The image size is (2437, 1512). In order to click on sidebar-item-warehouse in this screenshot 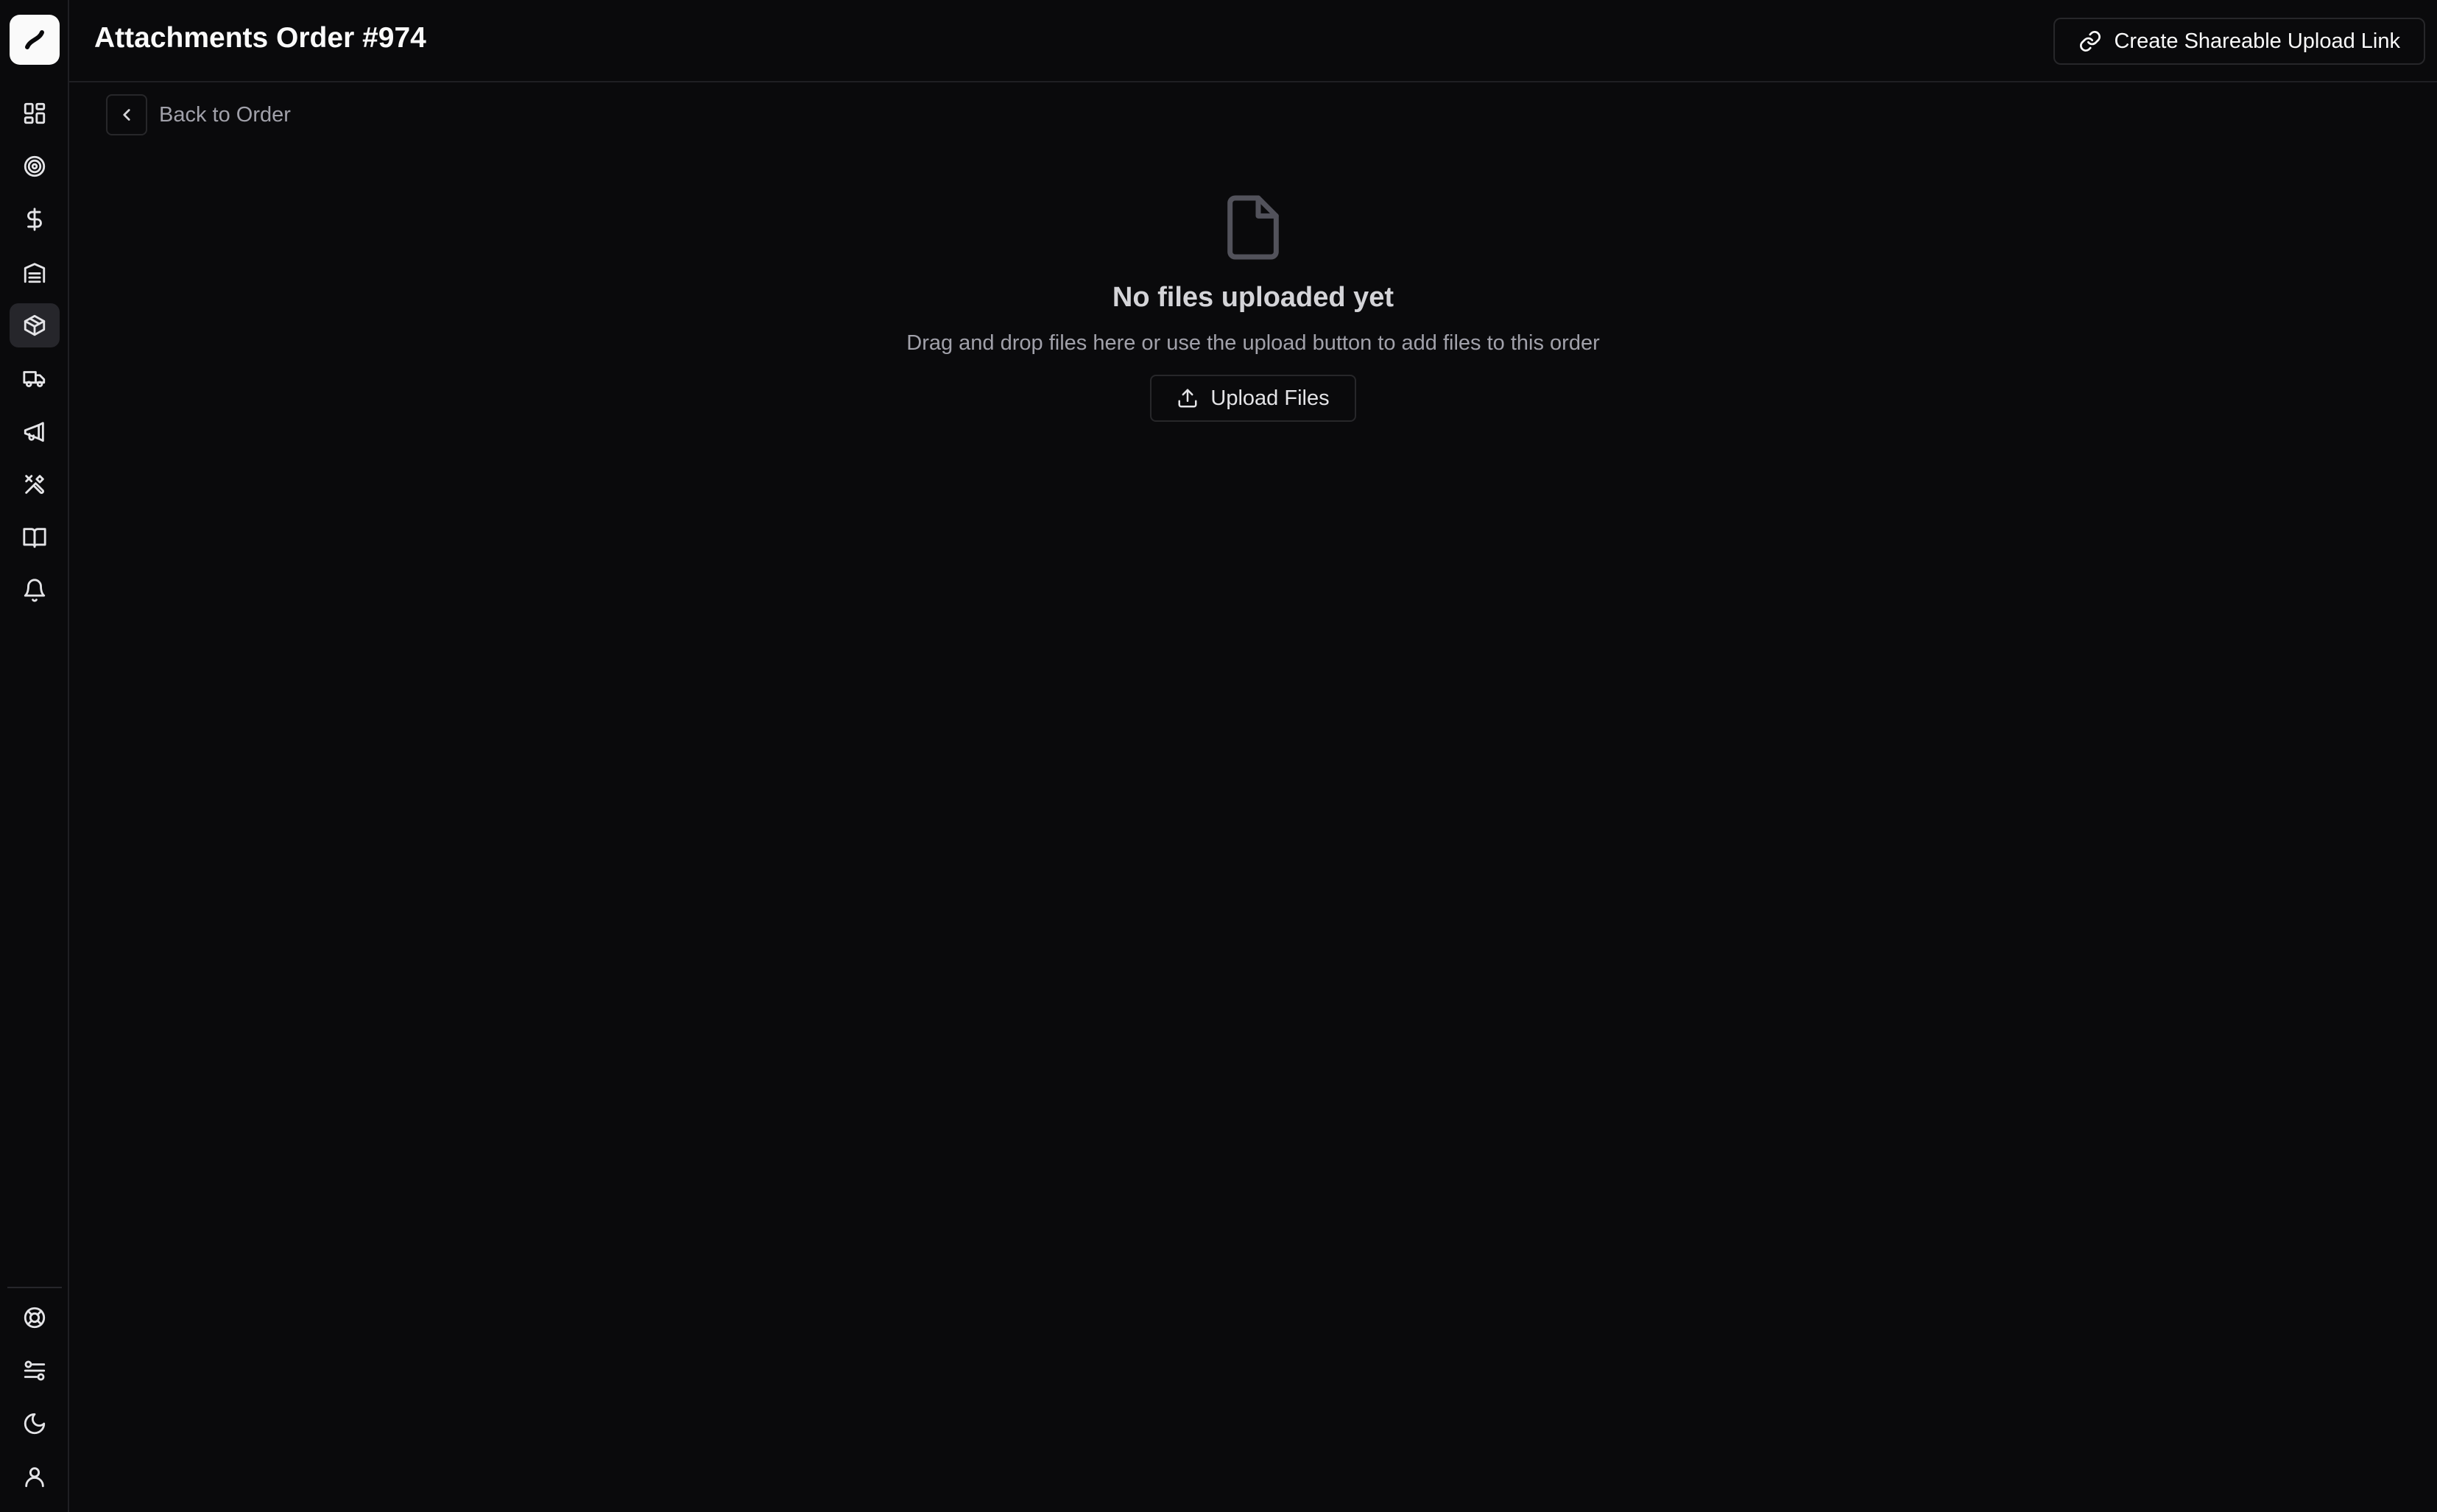, I will do `click(35, 272)`.